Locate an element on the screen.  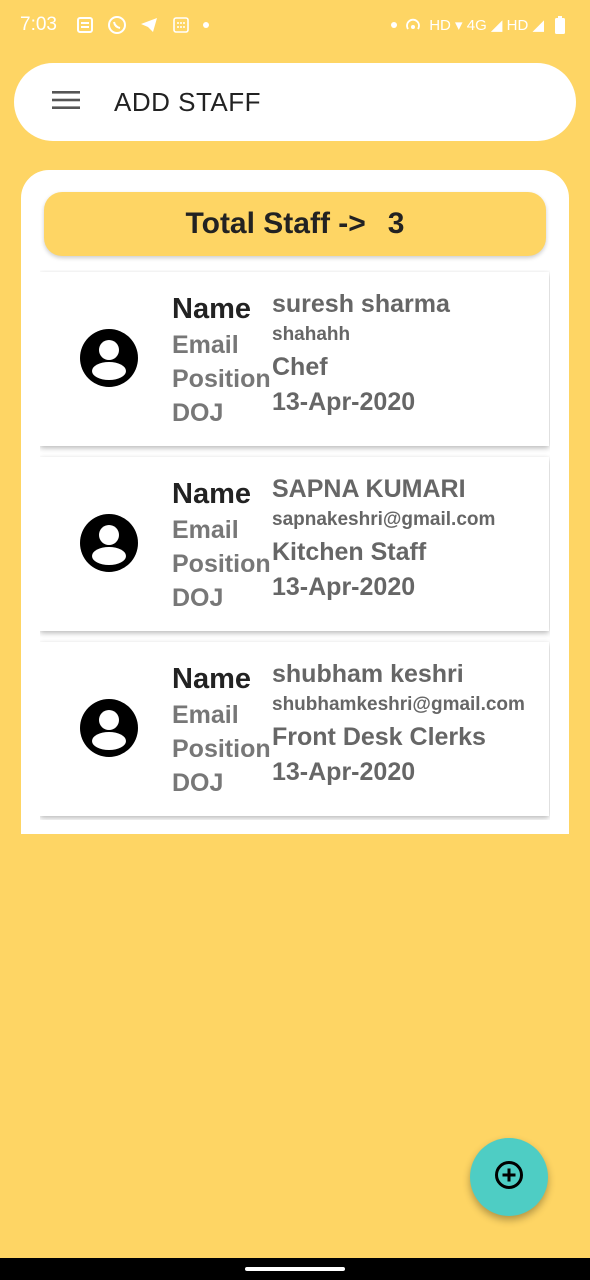
total-staff-count: 3 is located at coordinates (396, 223).